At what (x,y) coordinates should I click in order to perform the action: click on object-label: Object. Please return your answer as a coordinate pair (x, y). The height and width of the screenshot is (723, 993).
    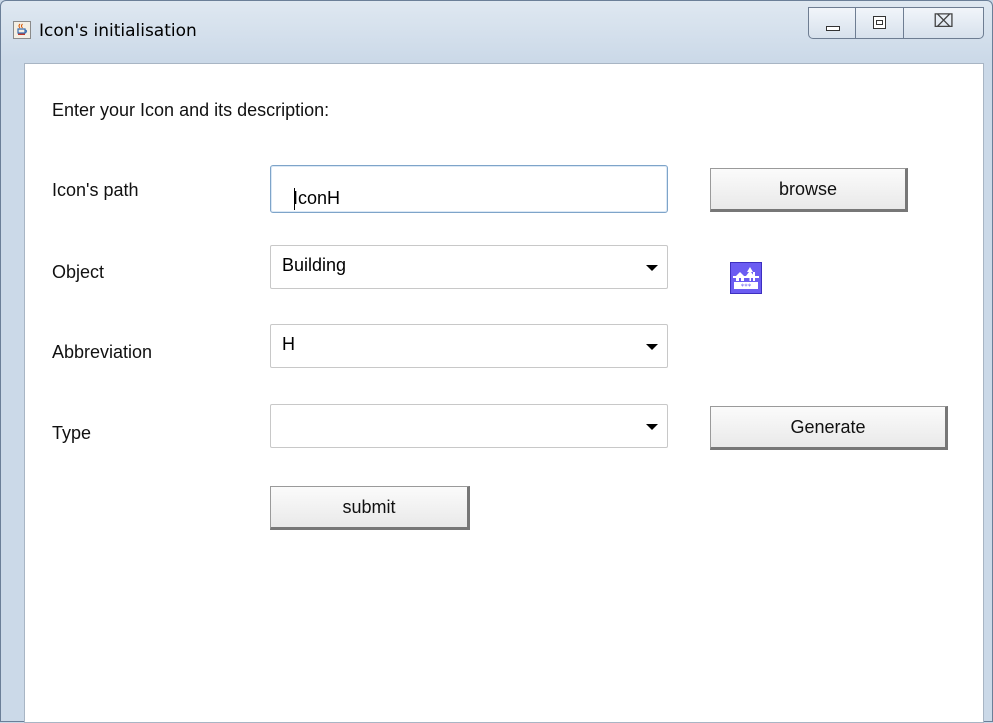
    Looking at the image, I should click on (78, 272).